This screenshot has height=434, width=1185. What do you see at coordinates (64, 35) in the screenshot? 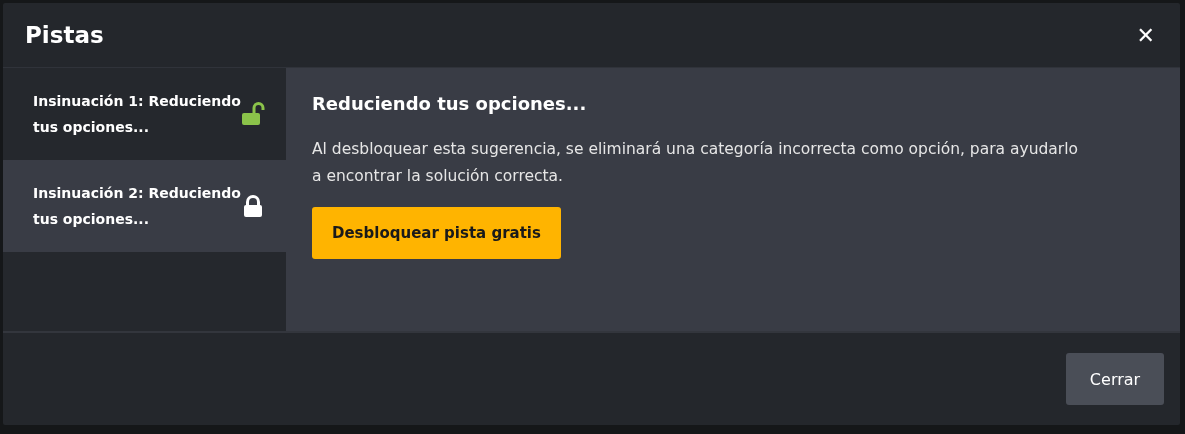
I see `dialog-title: Pistas` at bounding box center [64, 35].